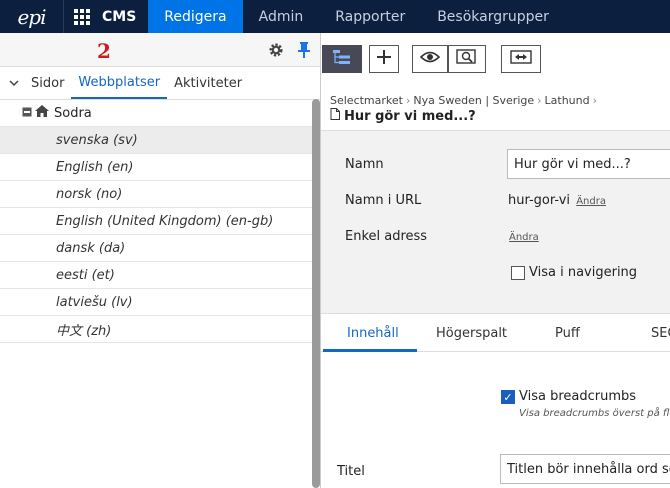  I want to click on name-input: Hur gör vi med...?, so click(588, 164).